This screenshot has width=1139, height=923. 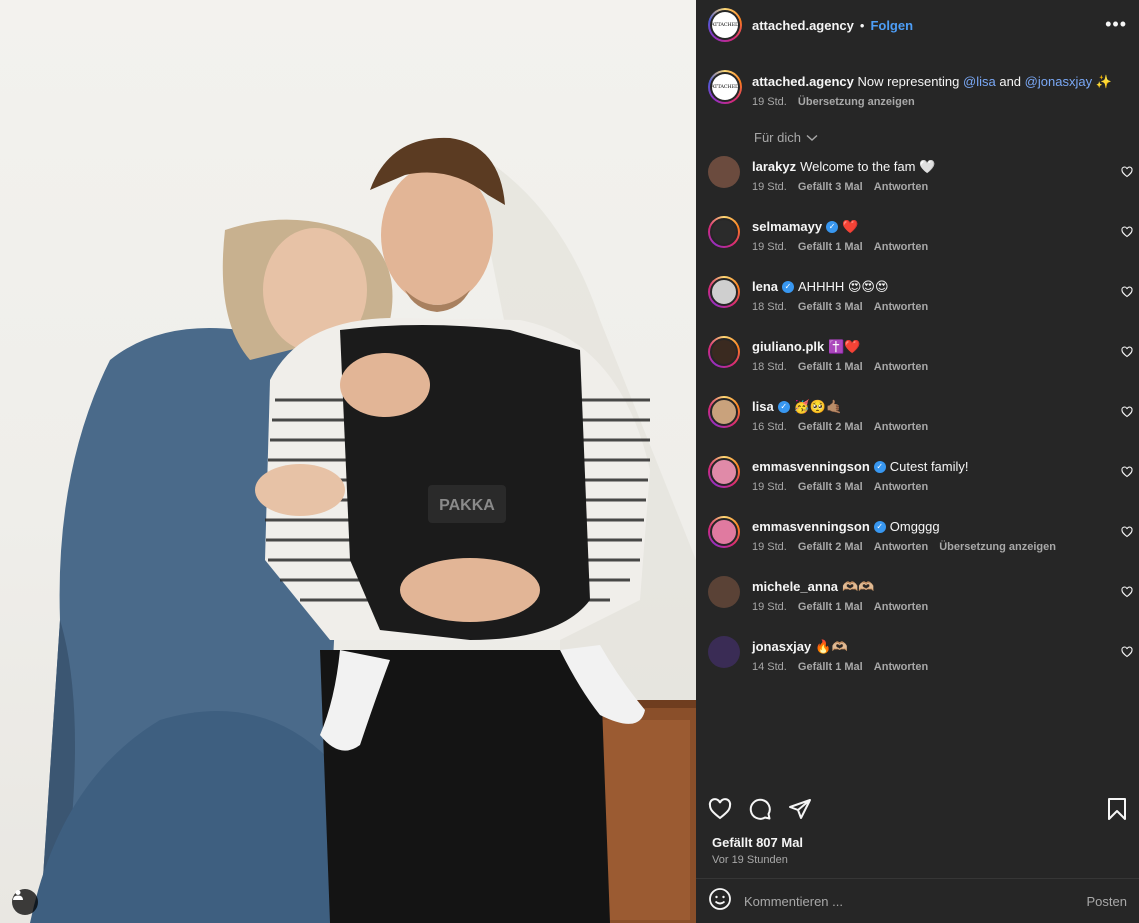 What do you see at coordinates (911, 901) in the screenshot?
I see `comment-input` at bounding box center [911, 901].